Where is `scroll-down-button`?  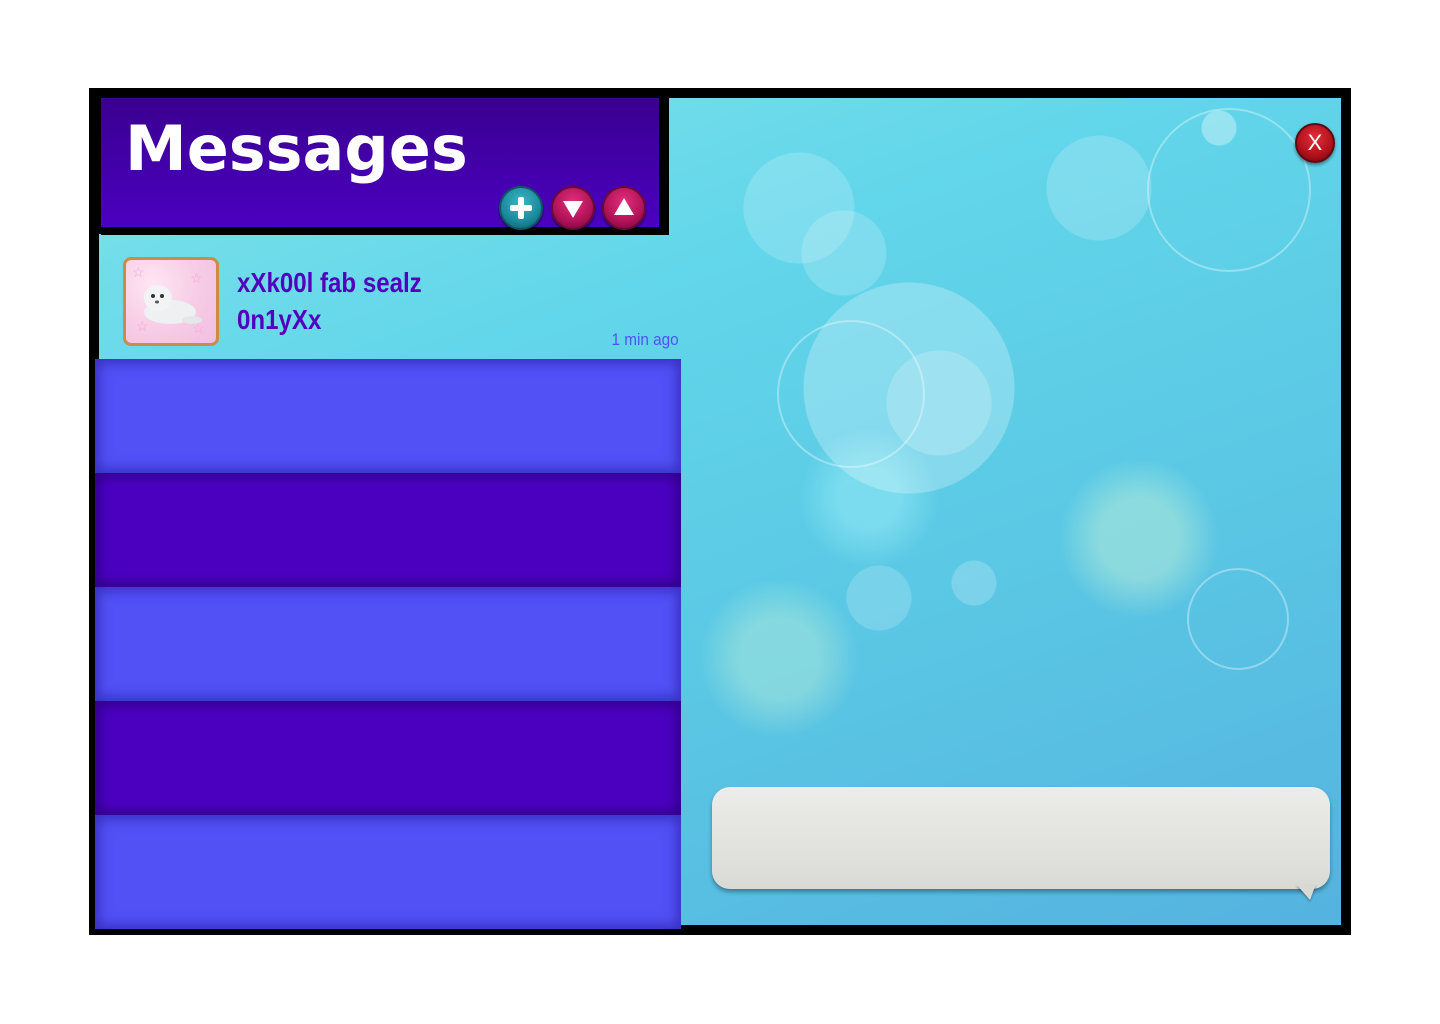 scroll-down-button is located at coordinates (573, 208).